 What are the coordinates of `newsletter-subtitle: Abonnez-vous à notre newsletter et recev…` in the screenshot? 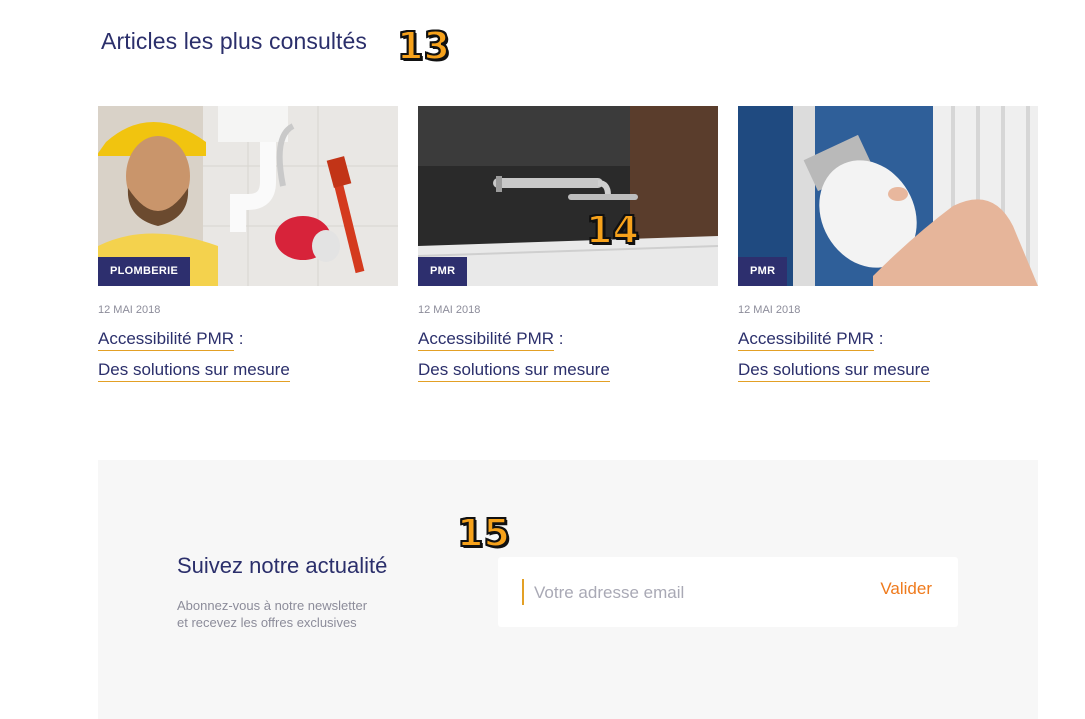 It's located at (272, 614).